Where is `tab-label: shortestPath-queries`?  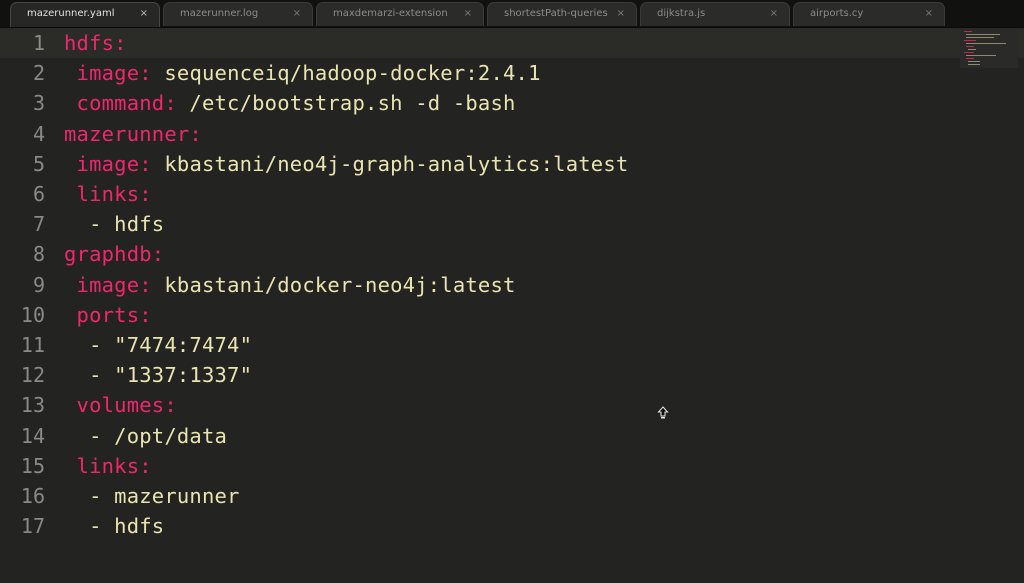 tab-label: shortestPath-queries is located at coordinates (556, 13).